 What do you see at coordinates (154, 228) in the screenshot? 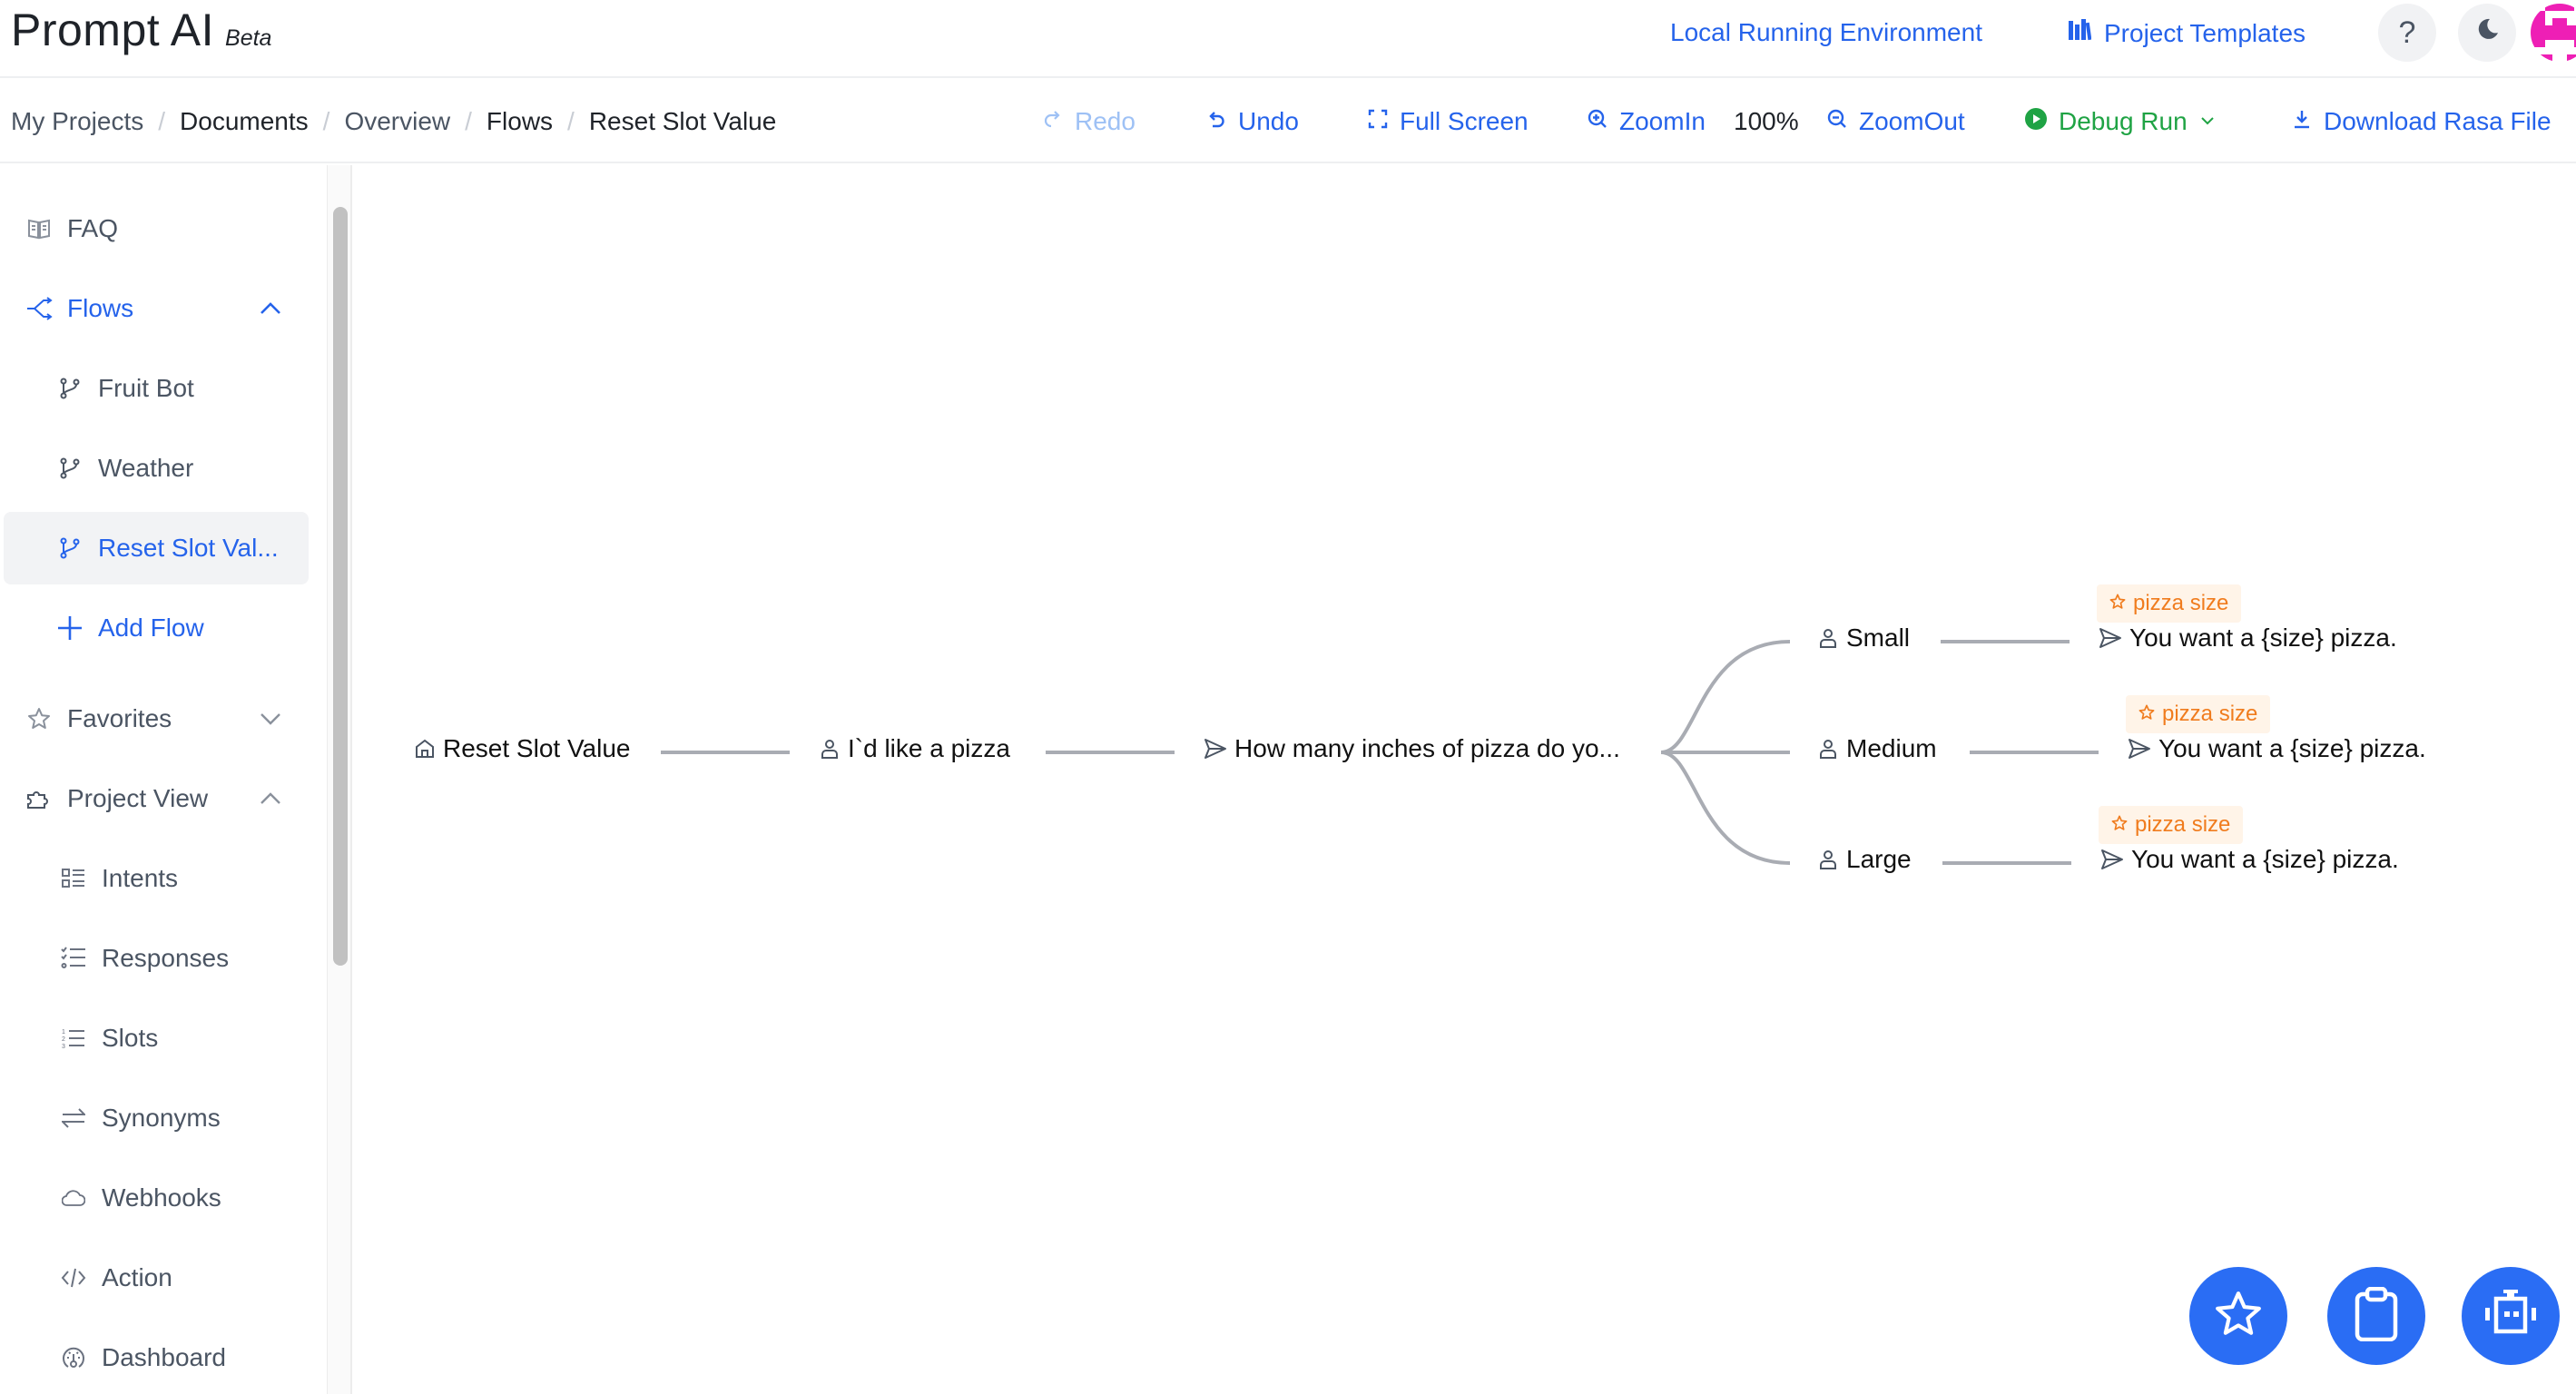
I see `sidebar-item-faq: FAQ` at bounding box center [154, 228].